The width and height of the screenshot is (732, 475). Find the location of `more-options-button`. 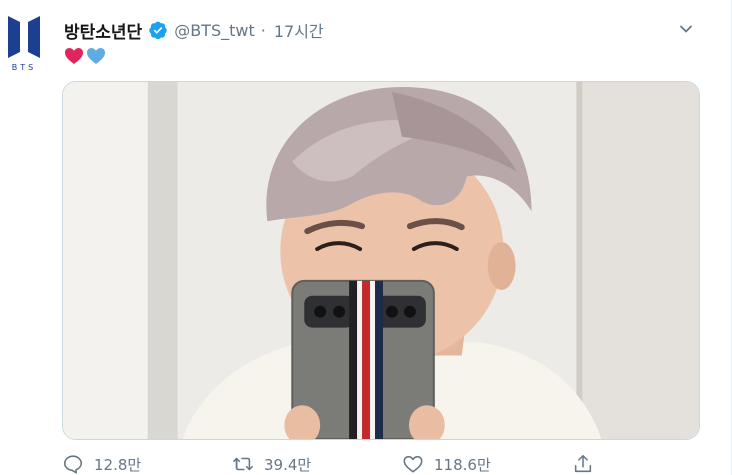

more-options-button is located at coordinates (686, 29).